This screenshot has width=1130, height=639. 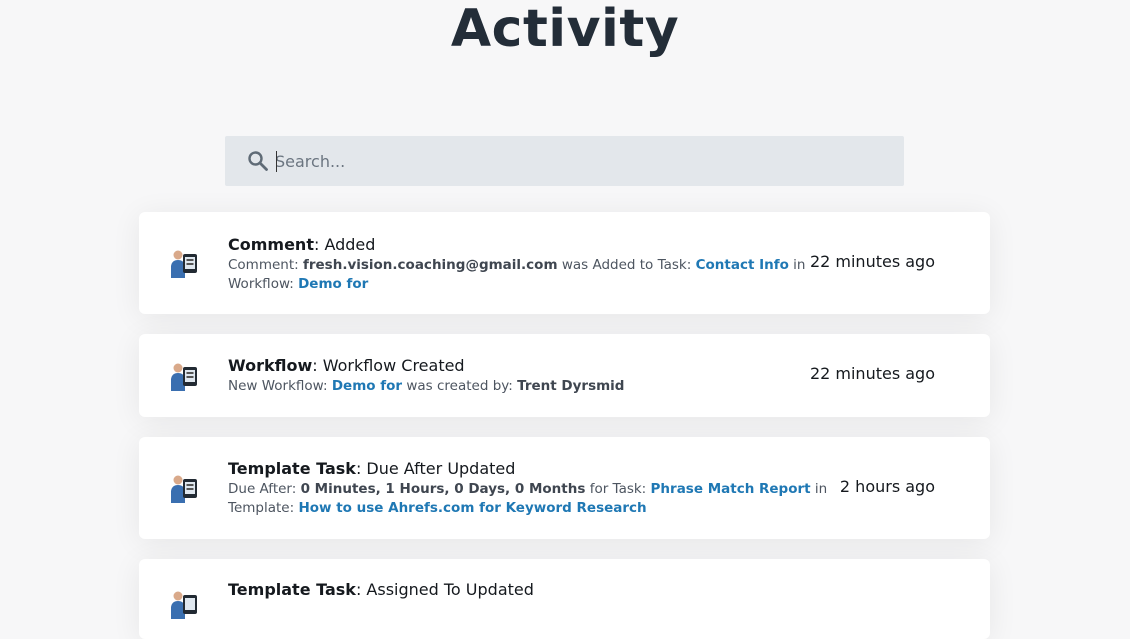 What do you see at coordinates (460, 386) in the screenshot?
I see `desc-text: was created by:` at bounding box center [460, 386].